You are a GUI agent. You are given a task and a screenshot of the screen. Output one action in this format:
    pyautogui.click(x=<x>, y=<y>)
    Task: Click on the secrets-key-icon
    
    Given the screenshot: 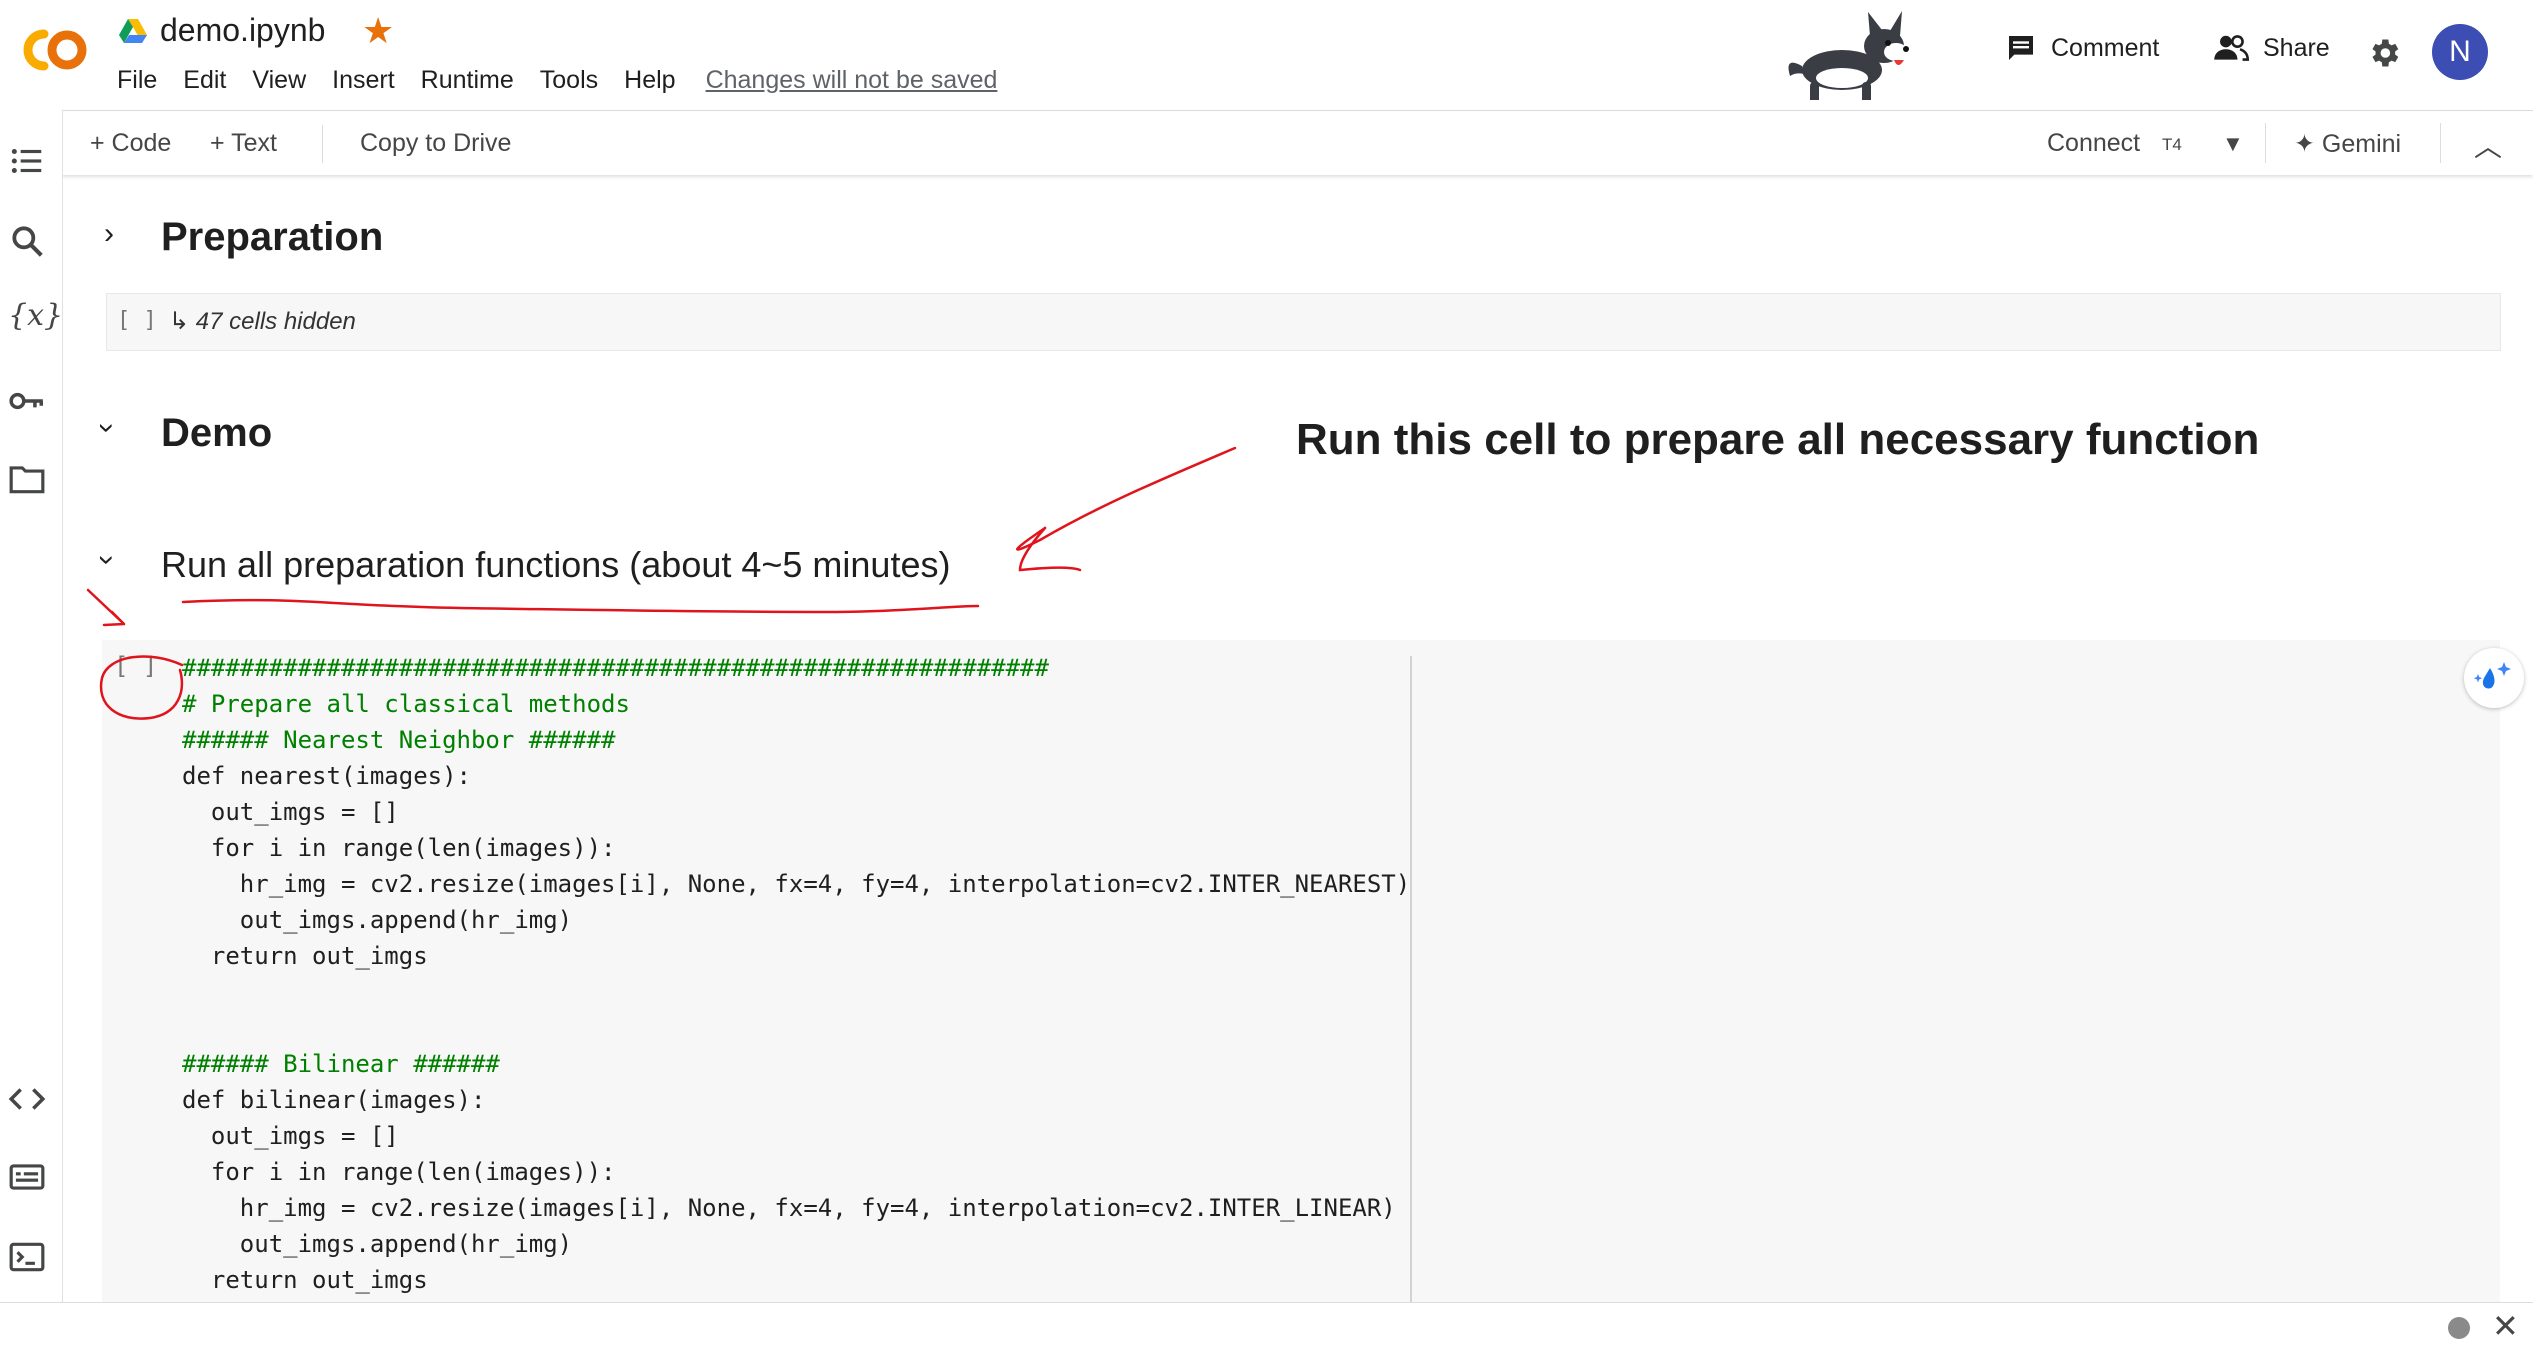 What is the action you would take?
    pyautogui.click(x=27, y=401)
    